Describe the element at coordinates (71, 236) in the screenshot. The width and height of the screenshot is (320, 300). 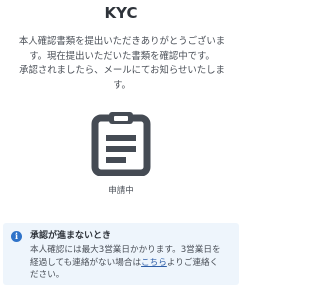
I see `notice-title: 承認が進まないとき` at that location.